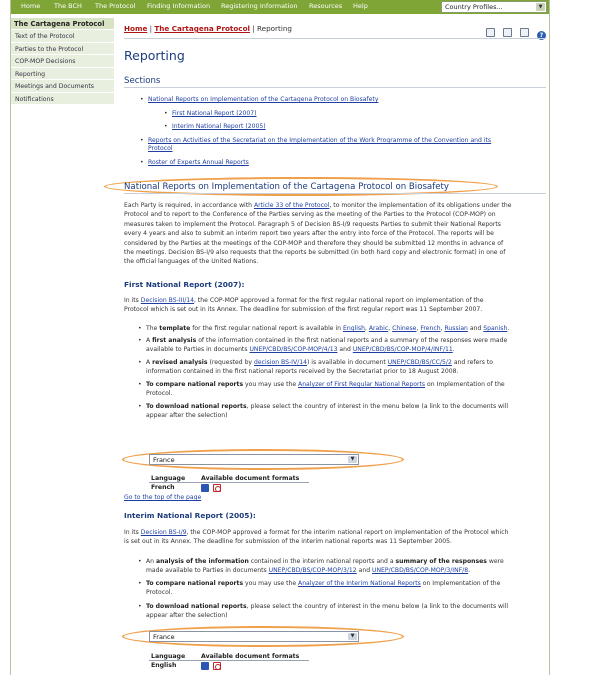  I want to click on section-link-first-national: First National Report (2007), so click(214, 113).